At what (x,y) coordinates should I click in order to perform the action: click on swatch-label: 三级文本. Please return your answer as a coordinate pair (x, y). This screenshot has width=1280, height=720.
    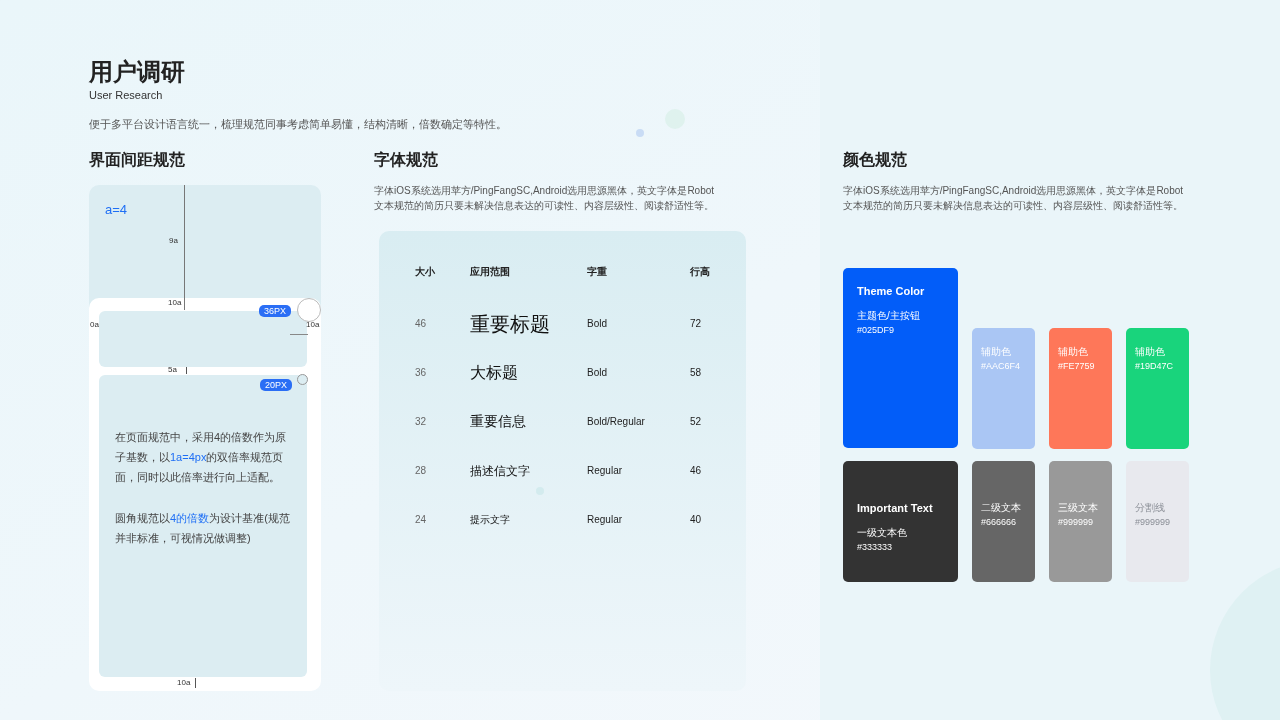
    Looking at the image, I should click on (1078, 508).